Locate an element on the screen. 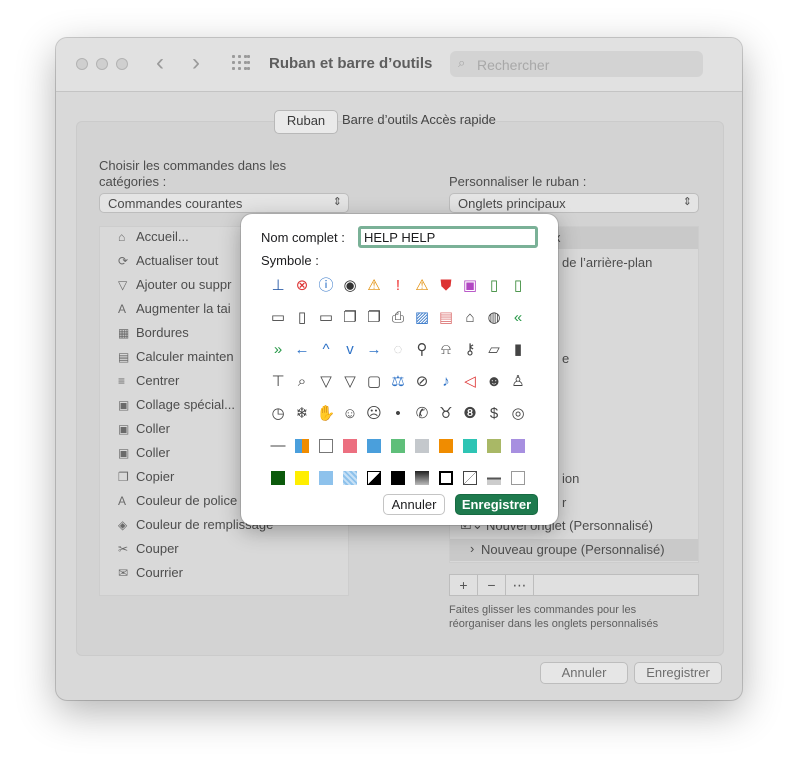 The width and height of the screenshot is (798, 776). palette-icon: ◍ is located at coordinates (494, 318).